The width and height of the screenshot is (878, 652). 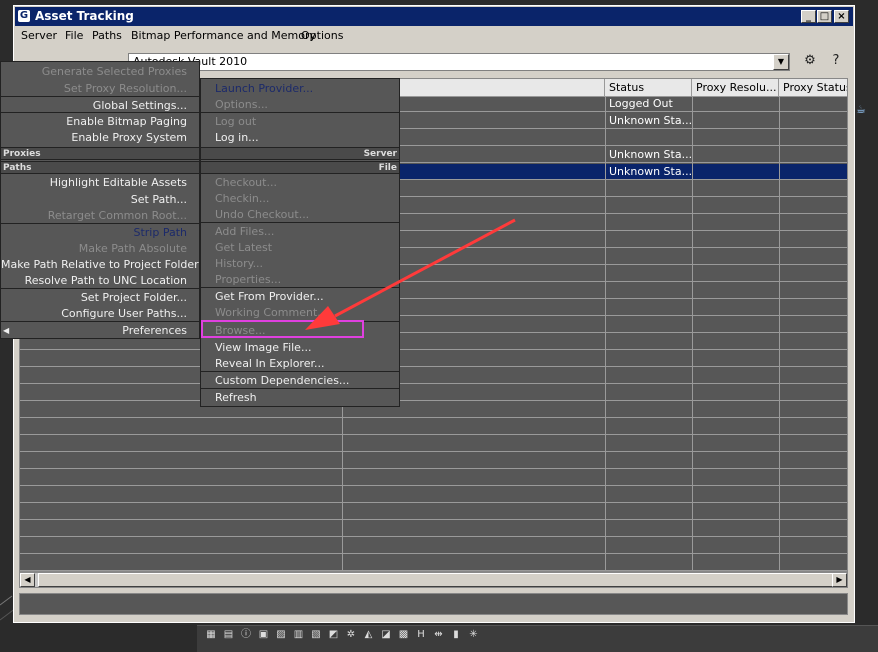 What do you see at coordinates (839, 580) in the screenshot?
I see `scroll-right-icon: ▶` at bounding box center [839, 580].